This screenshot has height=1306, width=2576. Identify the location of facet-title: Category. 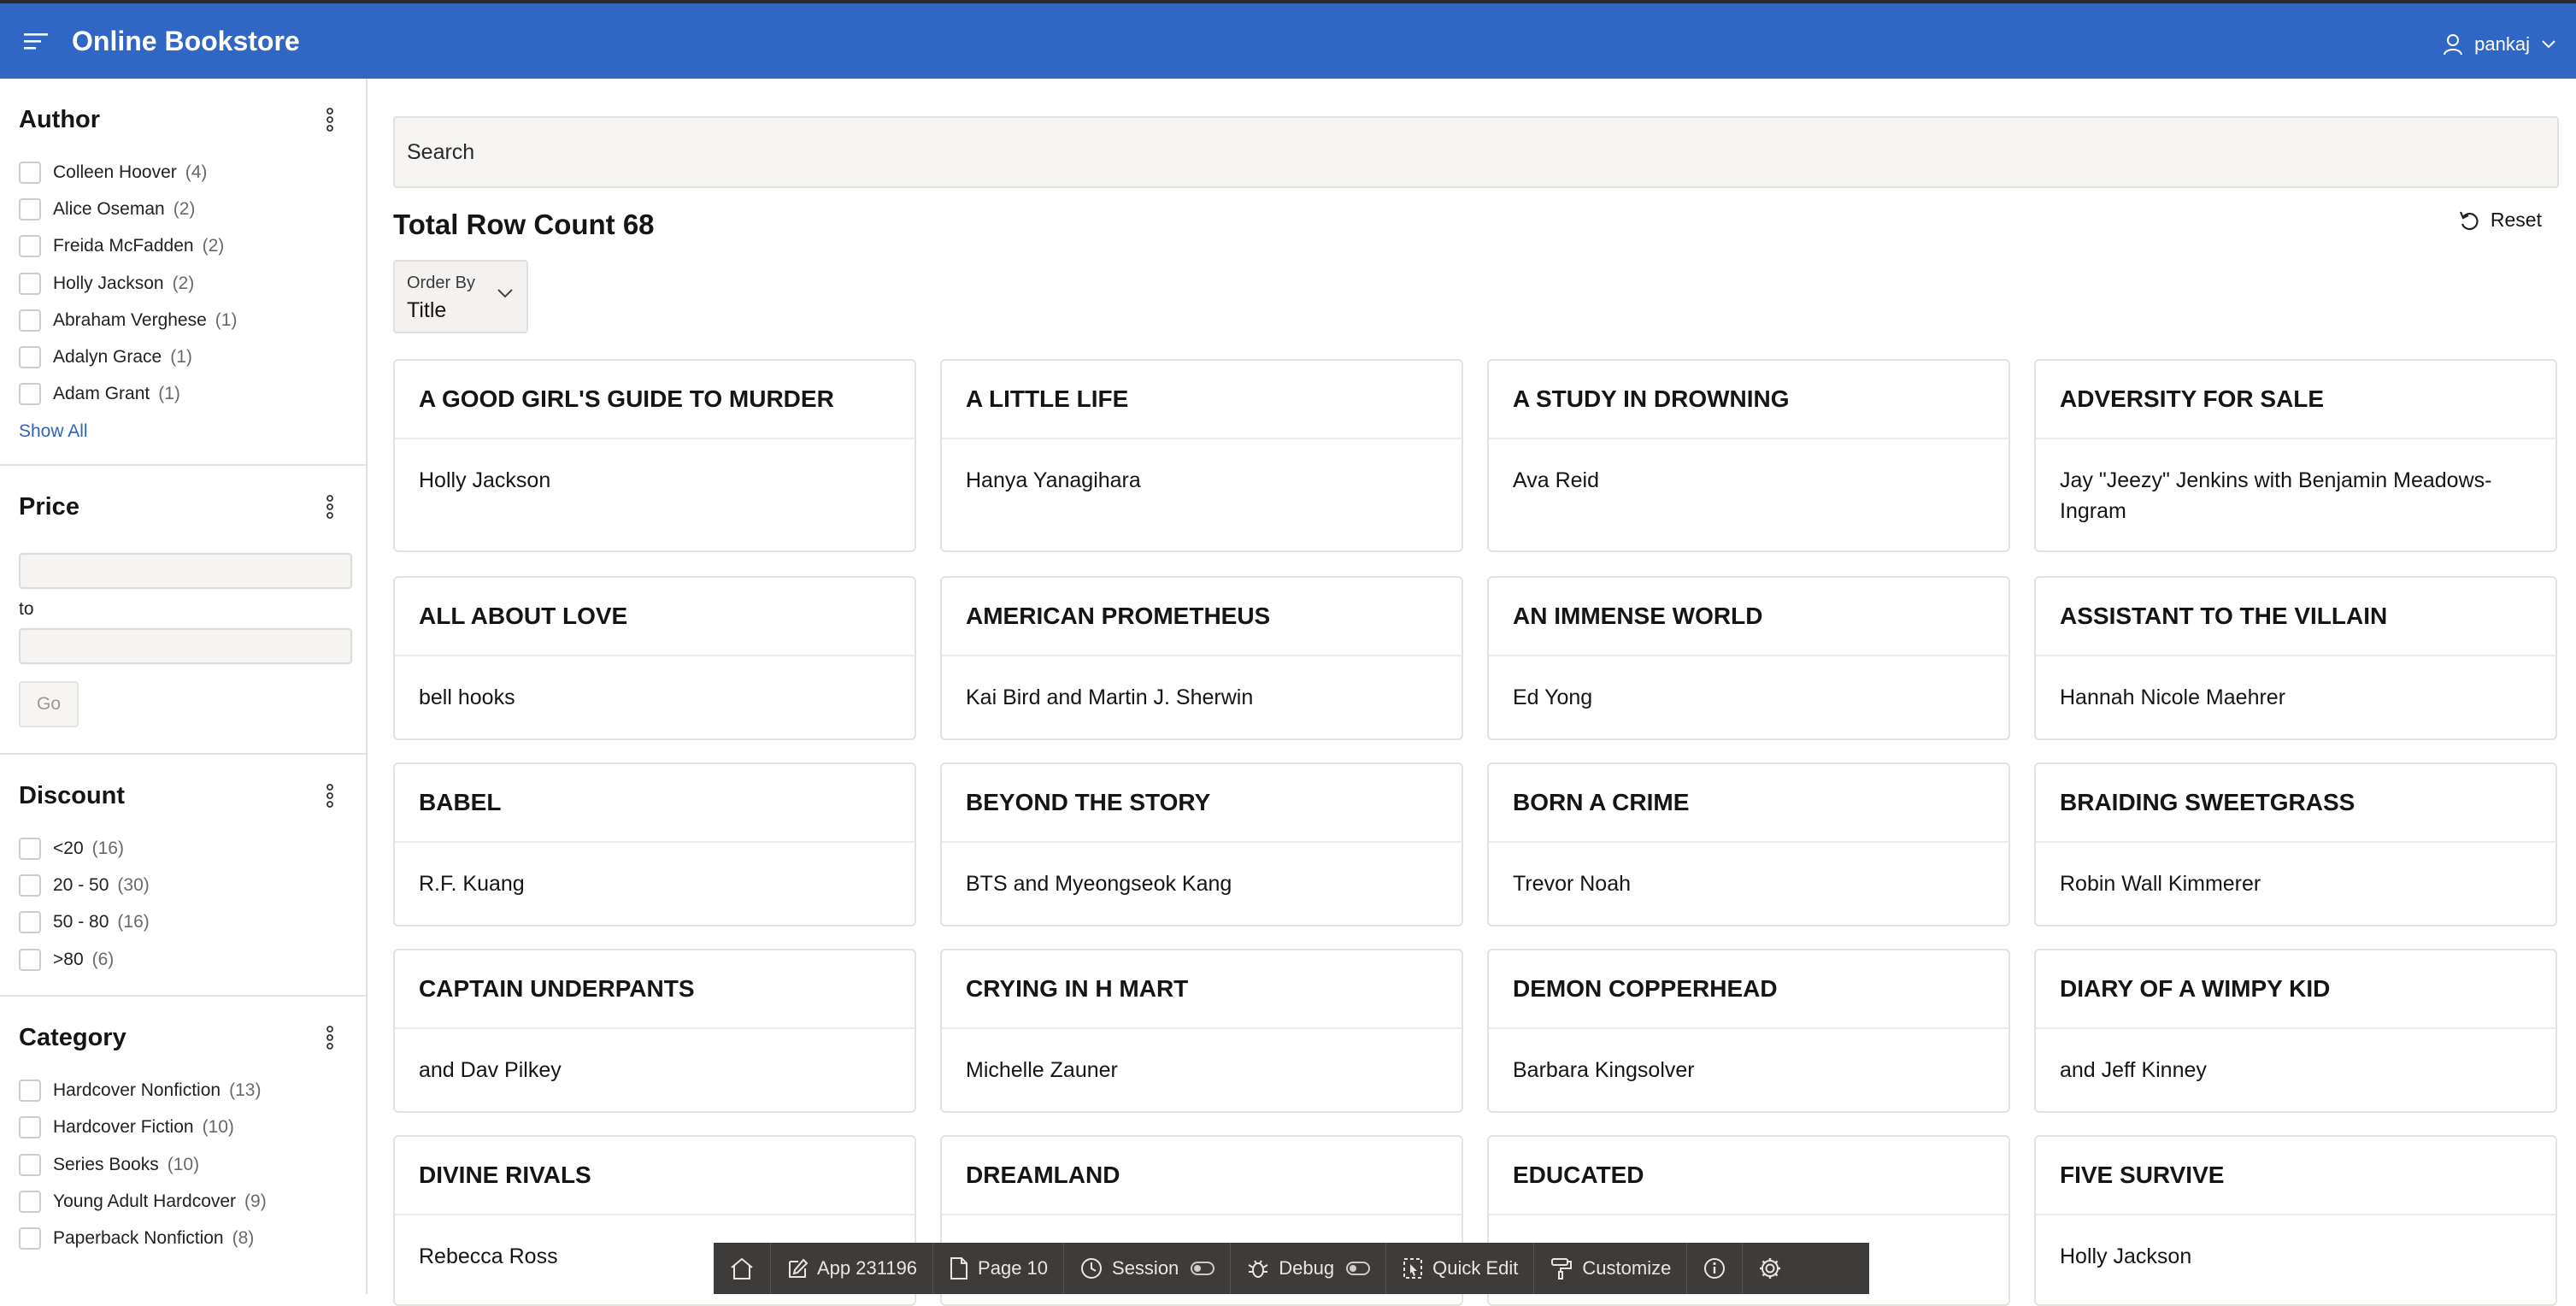
(72, 1037).